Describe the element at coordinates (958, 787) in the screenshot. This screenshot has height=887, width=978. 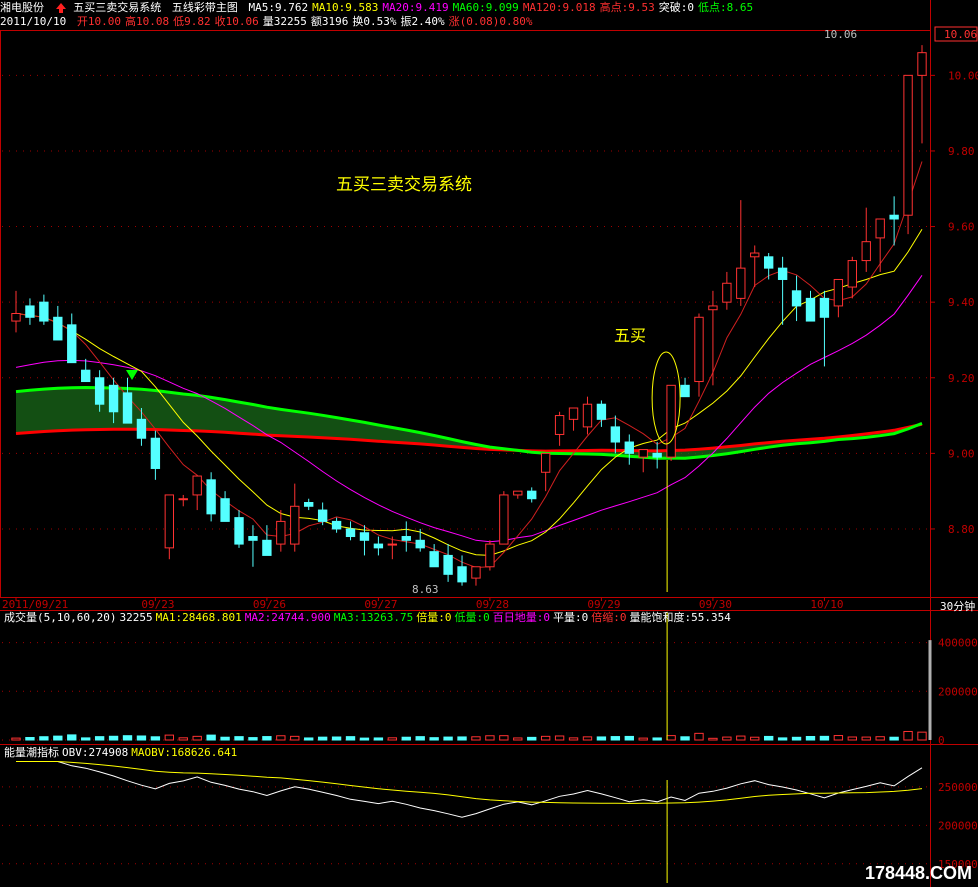
I see `obv-tick-label: 250000` at that location.